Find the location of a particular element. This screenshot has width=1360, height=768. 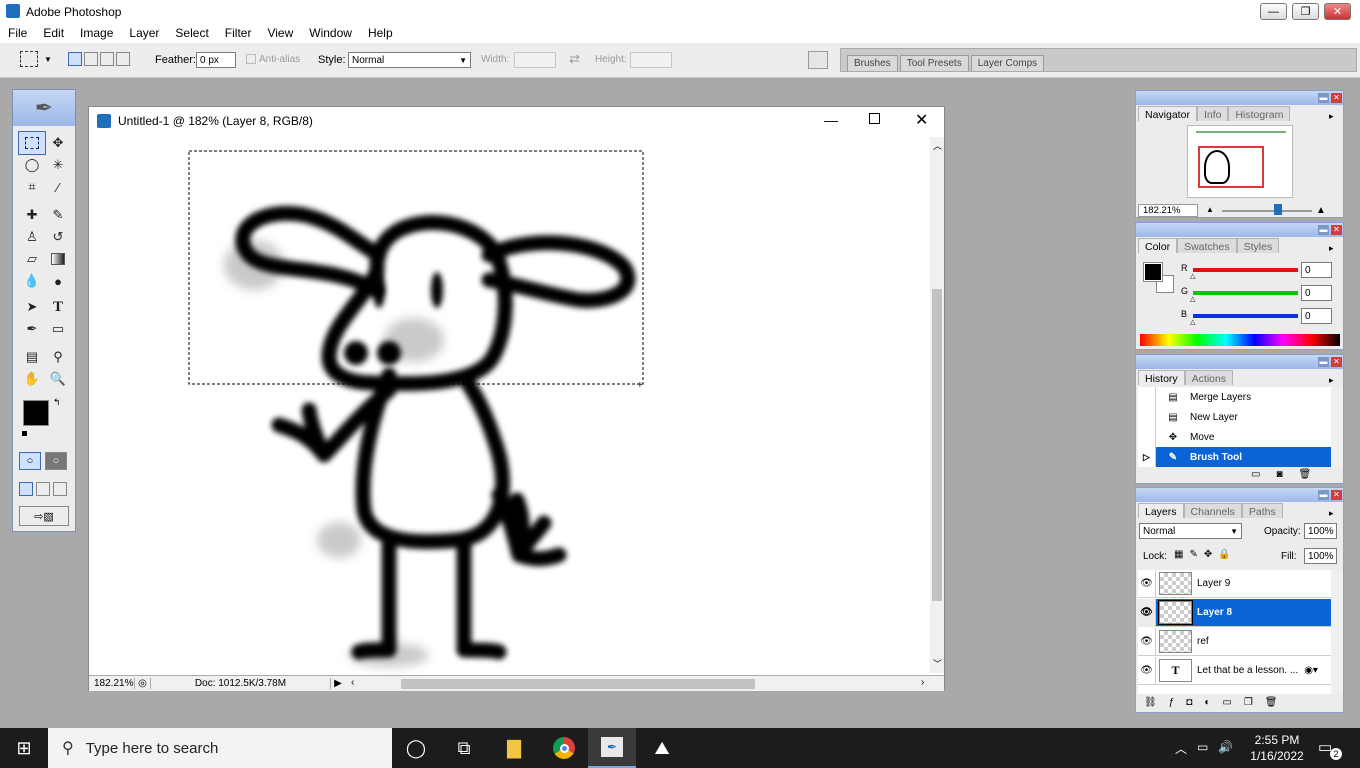

palette-well-icon is located at coordinates (818, 60).